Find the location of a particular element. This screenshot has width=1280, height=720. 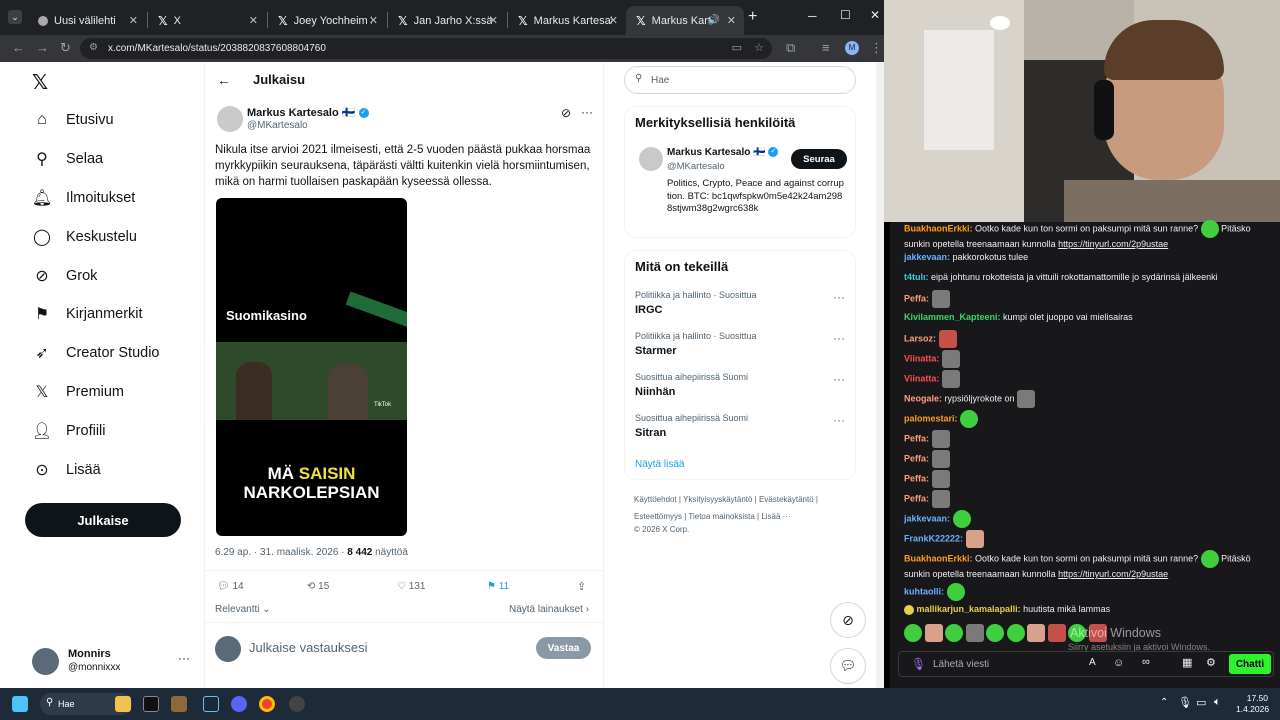

install-icon: ▭ is located at coordinates (737, 47).